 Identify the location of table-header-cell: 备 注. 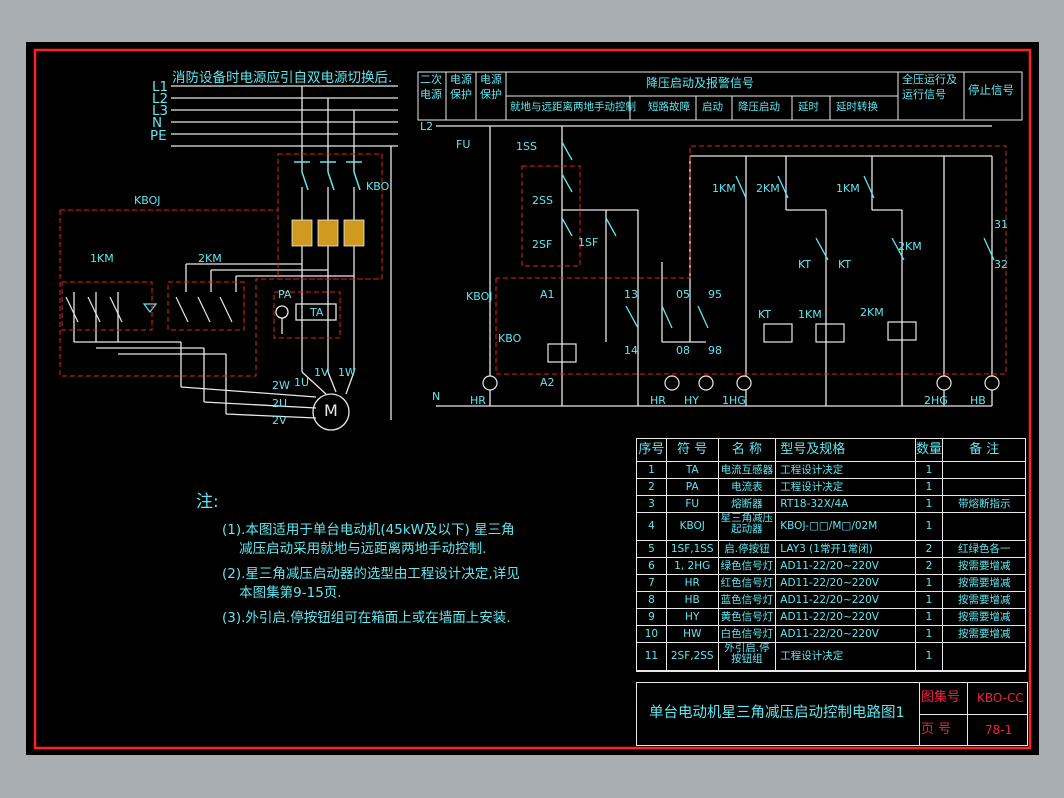
(984, 449).